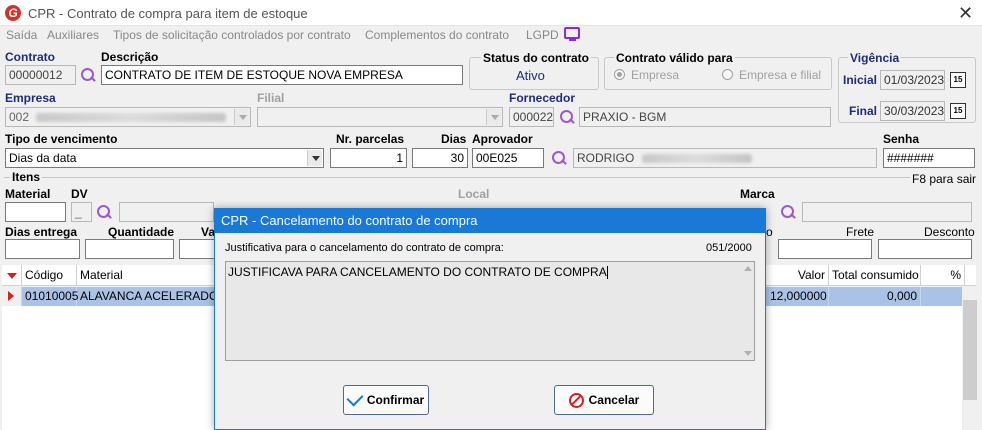 The image size is (982, 430). Describe the element at coordinates (79, 194) in the screenshot. I see `dv-label: DV` at that location.